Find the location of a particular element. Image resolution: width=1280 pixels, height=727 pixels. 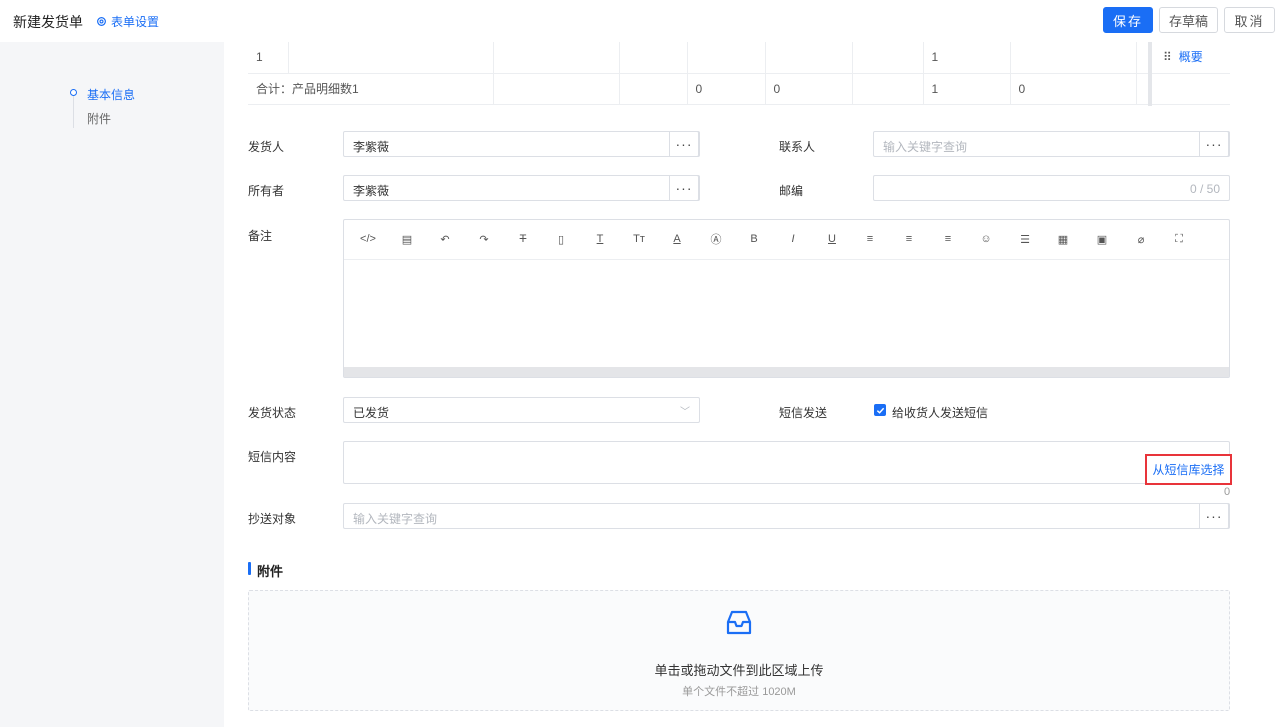

upload-instruction: 单击或拖动文件到此区域上传 is located at coordinates (739, 670).